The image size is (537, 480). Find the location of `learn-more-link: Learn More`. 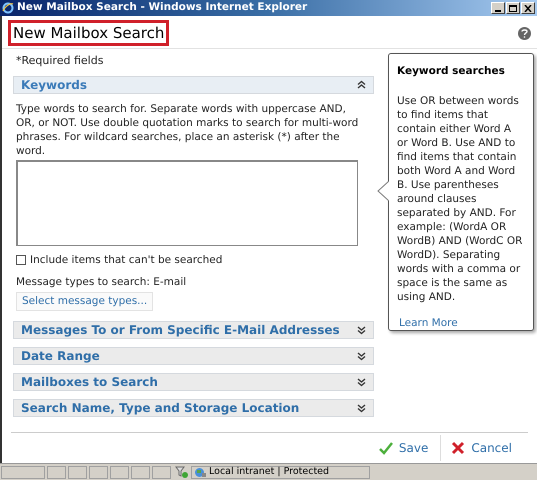

learn-more-link: Learn More is located at coordinates (428, 324).